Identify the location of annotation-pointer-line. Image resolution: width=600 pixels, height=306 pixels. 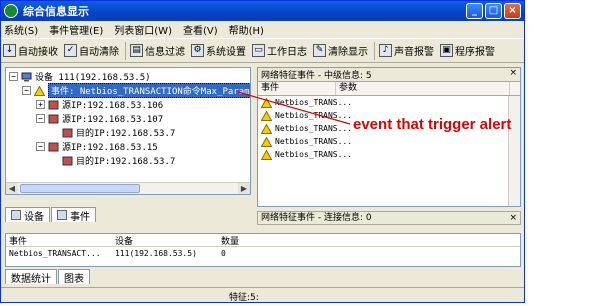
(294, 108).